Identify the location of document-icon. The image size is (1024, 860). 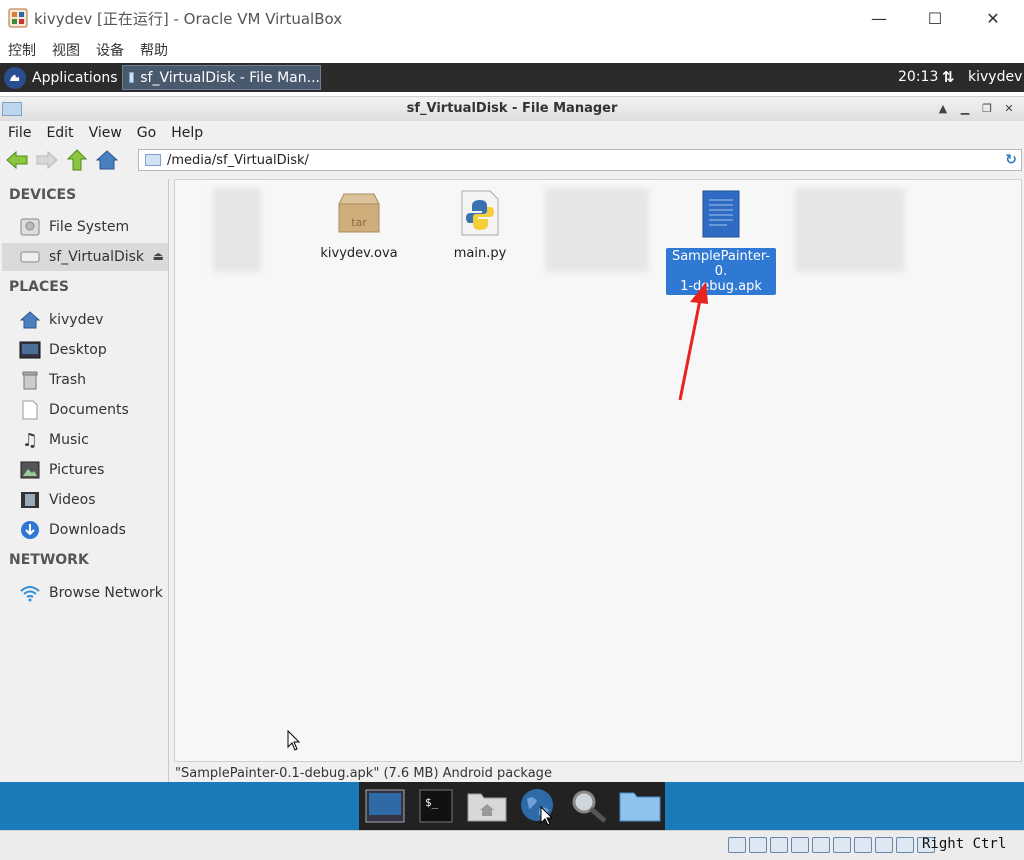
(721, 214).